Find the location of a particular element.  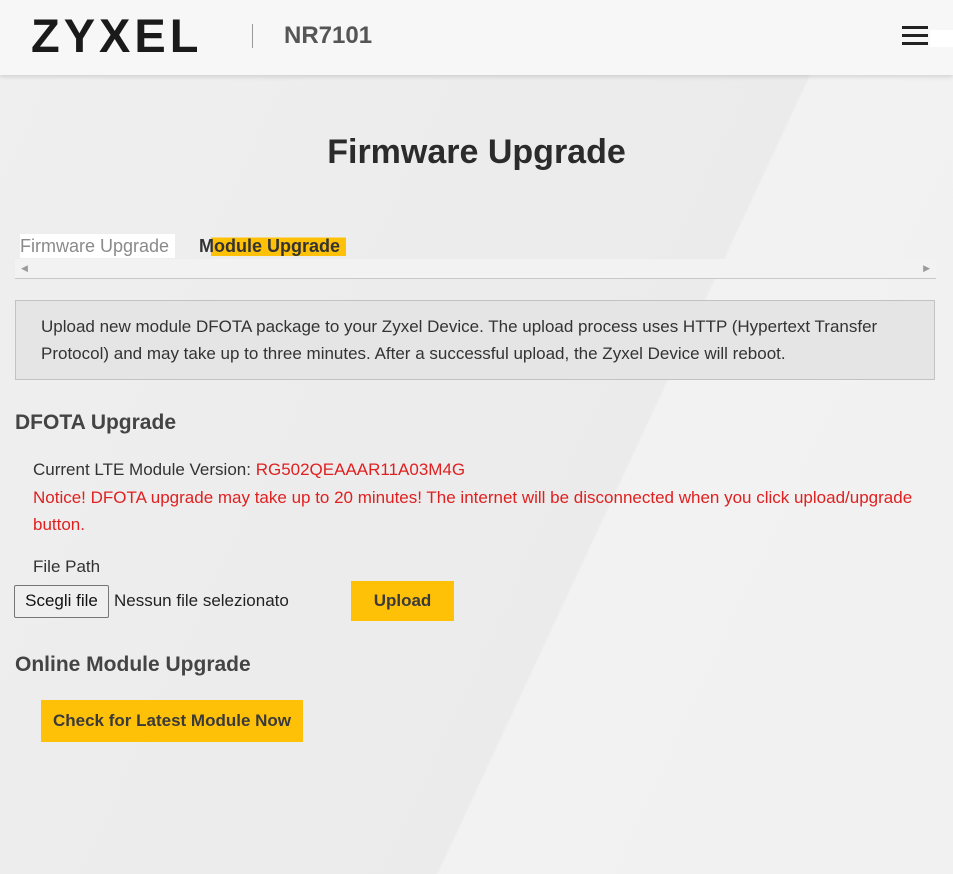

tab-module-upgrade: Module Upgrade is located at coordinates (273, 246).